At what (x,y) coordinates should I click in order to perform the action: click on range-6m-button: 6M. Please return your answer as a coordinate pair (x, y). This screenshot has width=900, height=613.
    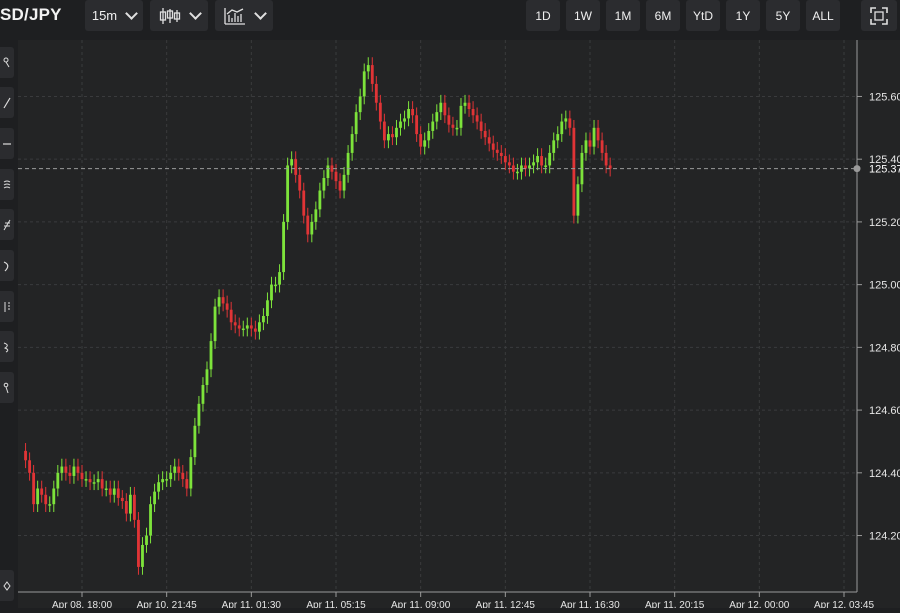
    Looking at the image, I should click on (663, 15).